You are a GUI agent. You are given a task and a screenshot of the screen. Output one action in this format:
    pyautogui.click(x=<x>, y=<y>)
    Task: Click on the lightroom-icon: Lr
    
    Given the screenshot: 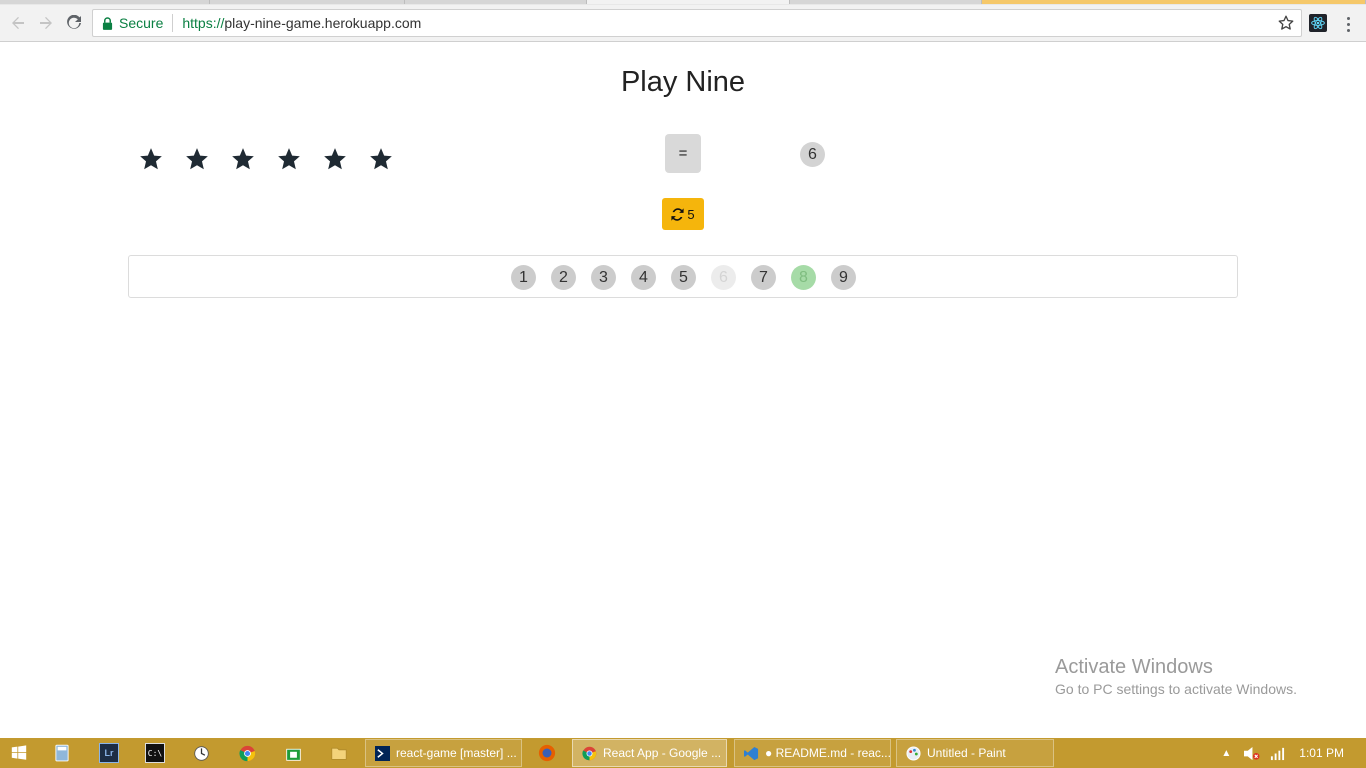 What is the action you would take?
    pyautogui.click(x=109, y=753)
    